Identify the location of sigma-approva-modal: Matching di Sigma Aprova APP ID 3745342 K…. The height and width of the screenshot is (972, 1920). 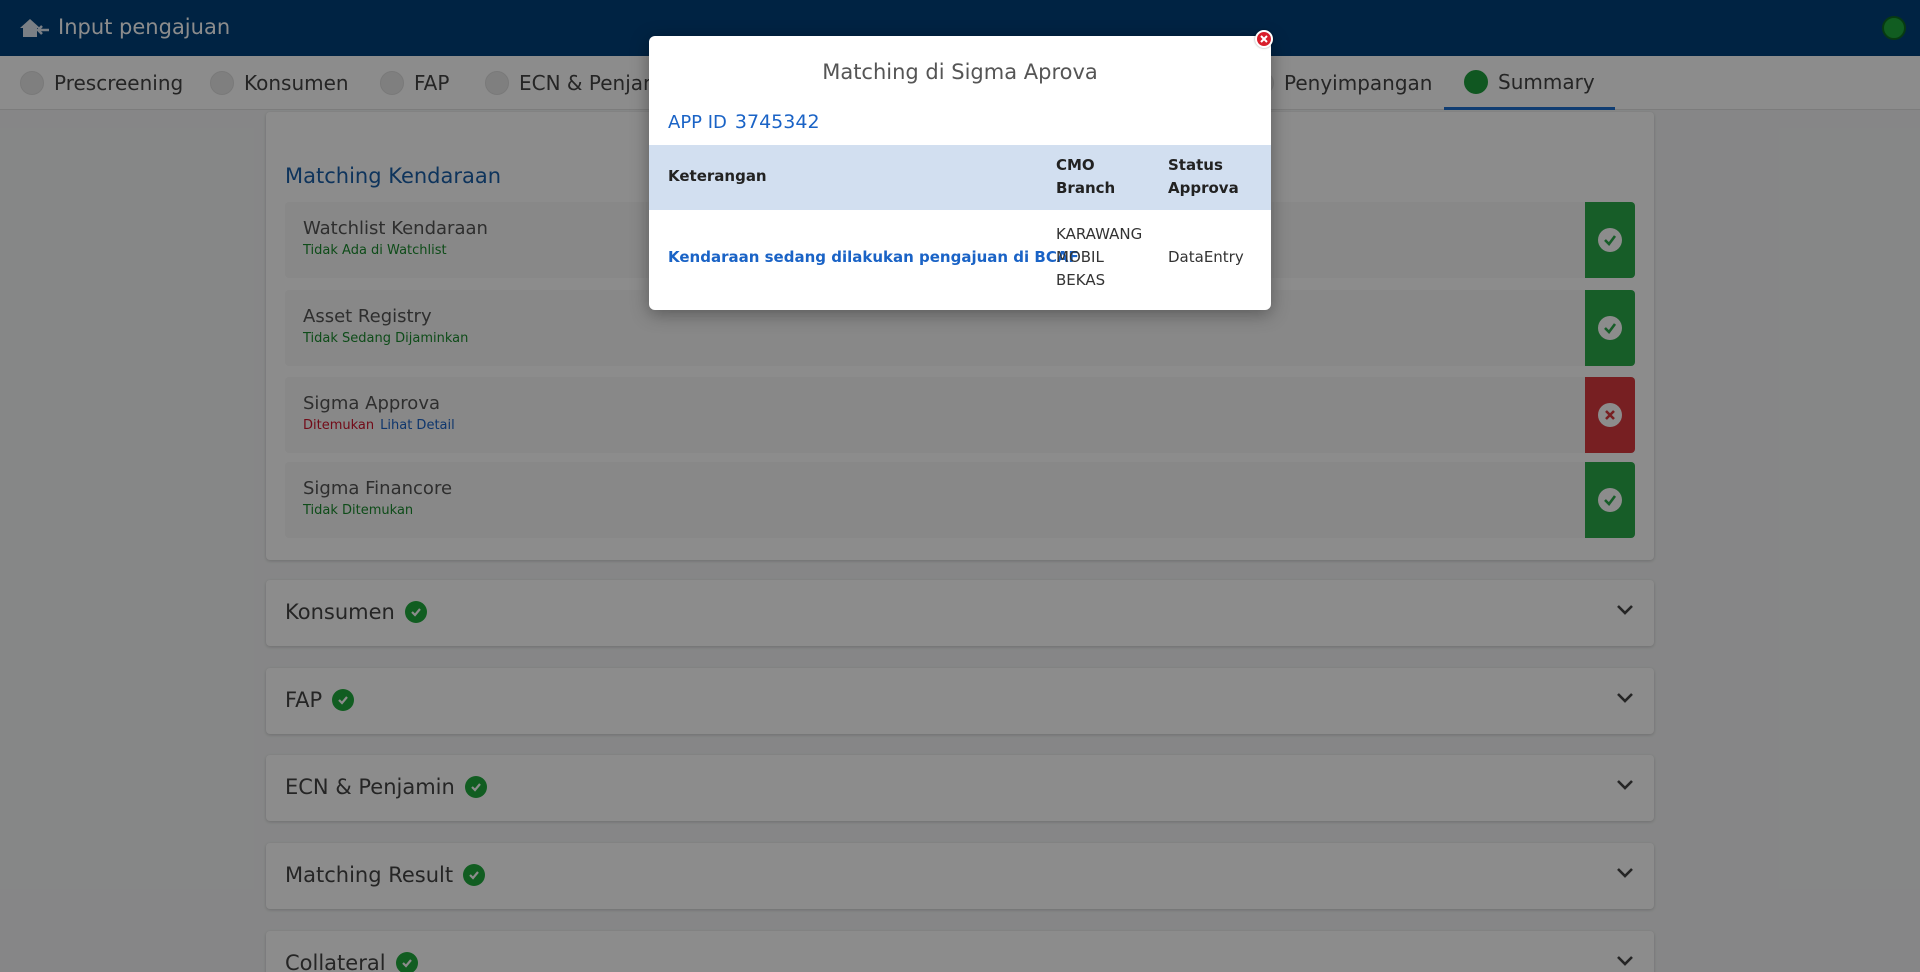
(961, 170).